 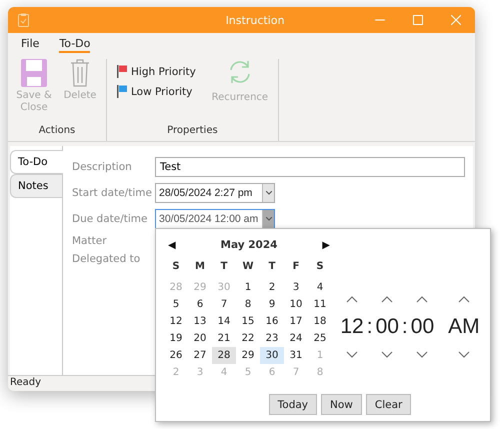 What do you see at coordinates (248, 355) in the screenshot?
I see `calendar-day: 29` at bounding box center [248, 355].